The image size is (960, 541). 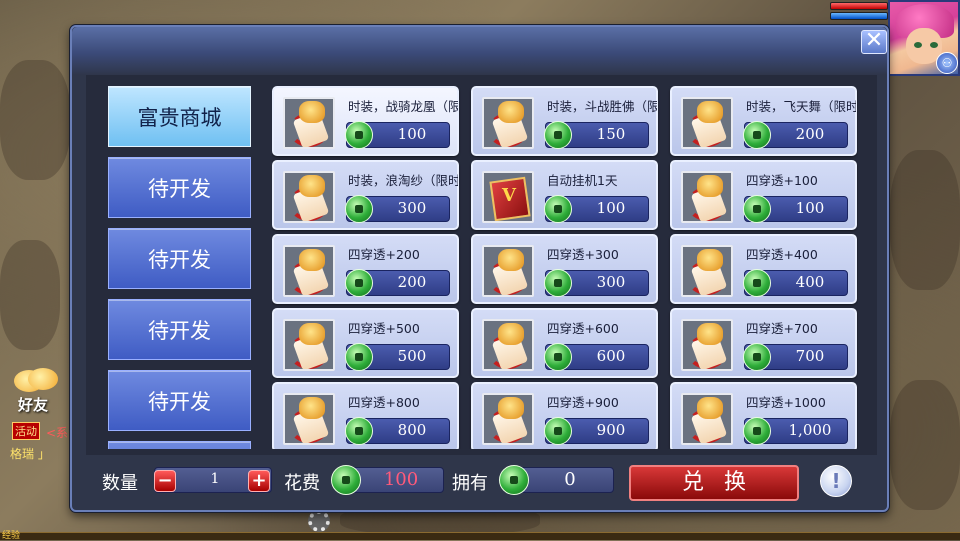 I want to click on shop-item-card: 四穿透+100 100, so click(x=763, y=195).